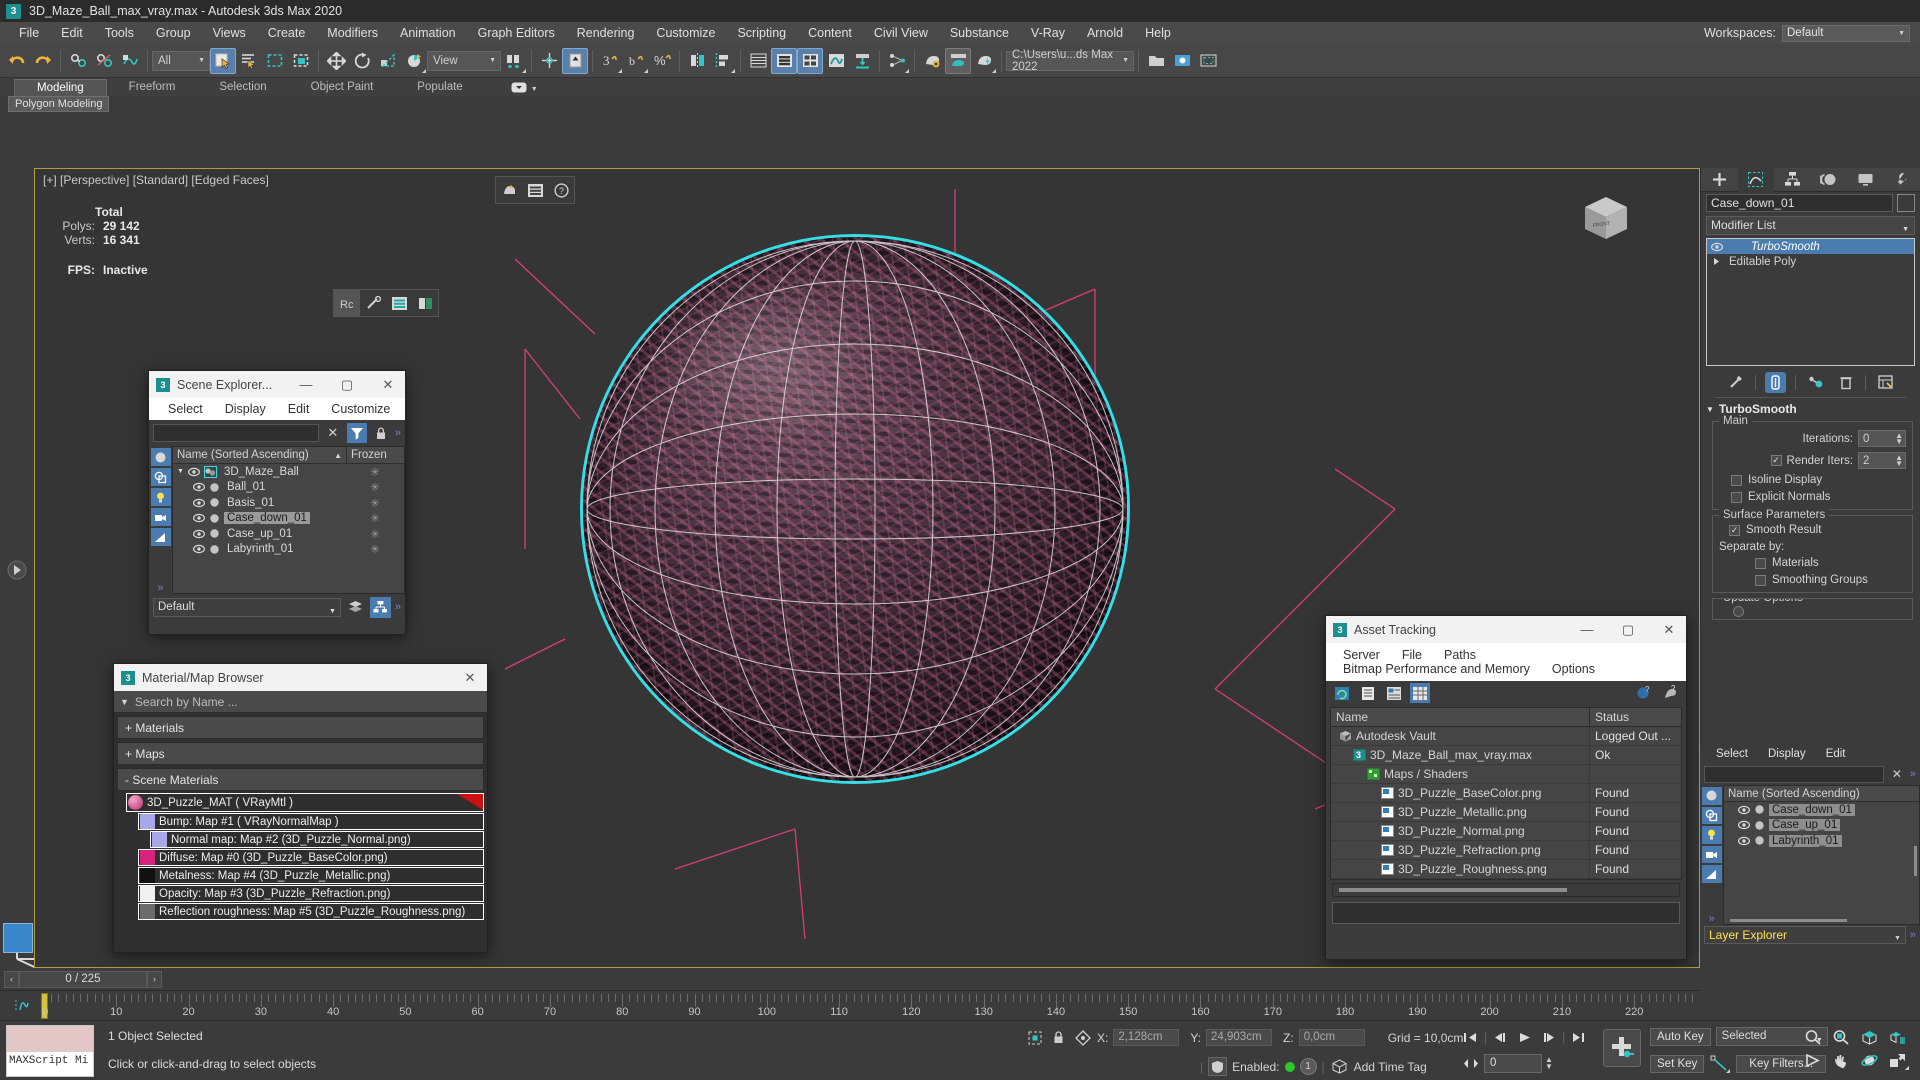 The image size is (1920, 1080). What do you see at coordinates (245, 409) in the screenshot?
I see `scene-explorer-menu-display: Display` at bounding box center [245, 409].